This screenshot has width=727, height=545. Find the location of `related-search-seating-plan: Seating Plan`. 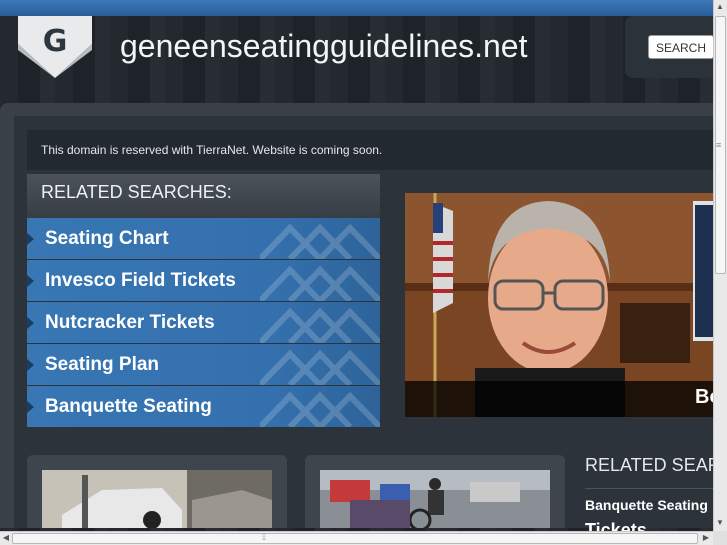

related-search-seating-plan: Seating Plan is located at coordinates (203, 364).